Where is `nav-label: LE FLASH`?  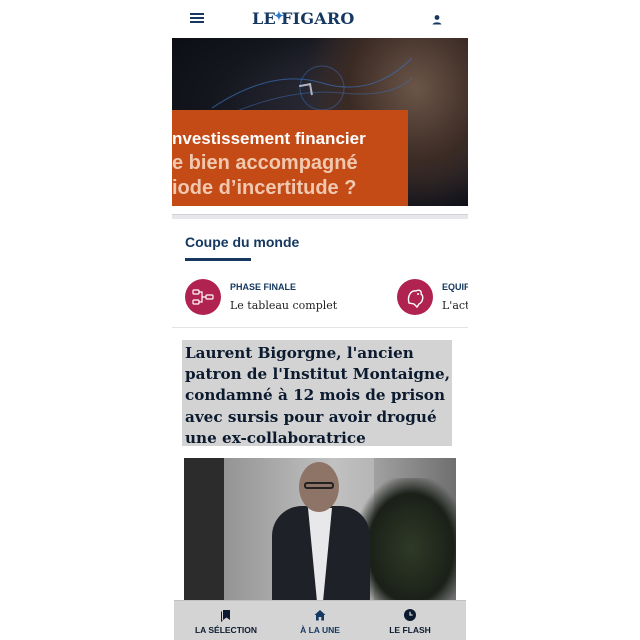 nav-label: LE FLASH is located at coordinates (410, 630).